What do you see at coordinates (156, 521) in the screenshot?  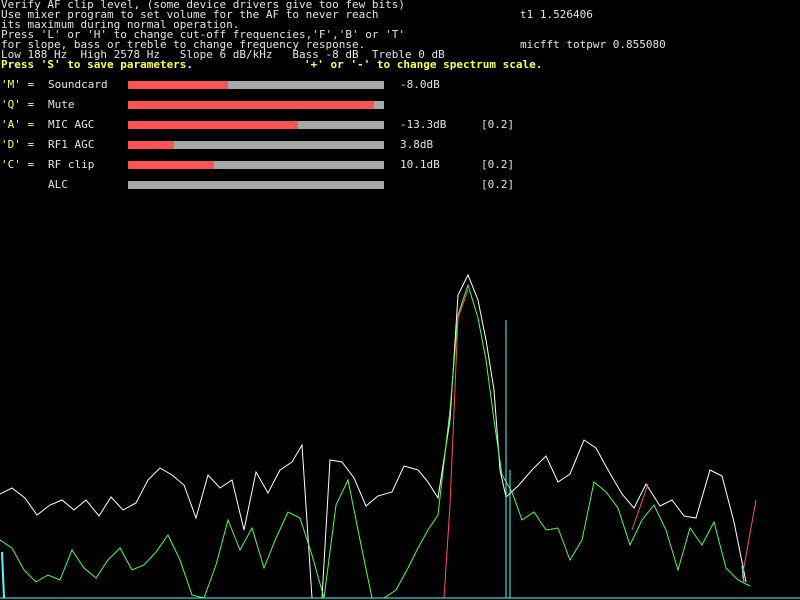 I see `spectrum-trace-white` at bounding box center [156, 521].